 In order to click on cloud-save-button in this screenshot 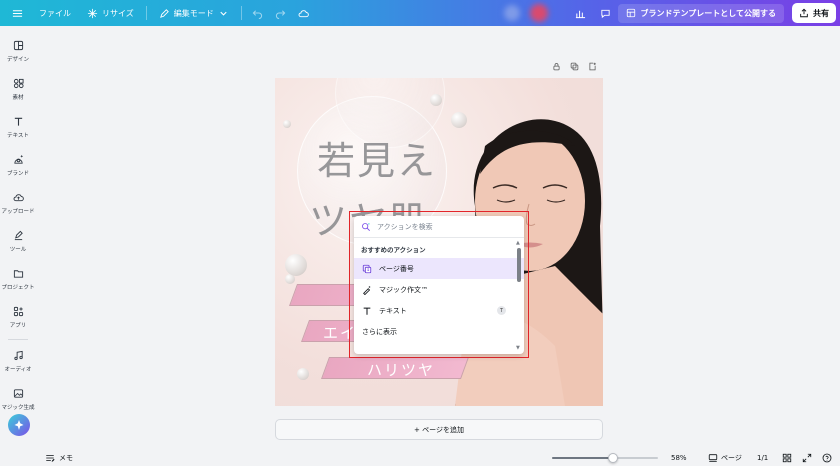, I will do `click(303, 13)`.